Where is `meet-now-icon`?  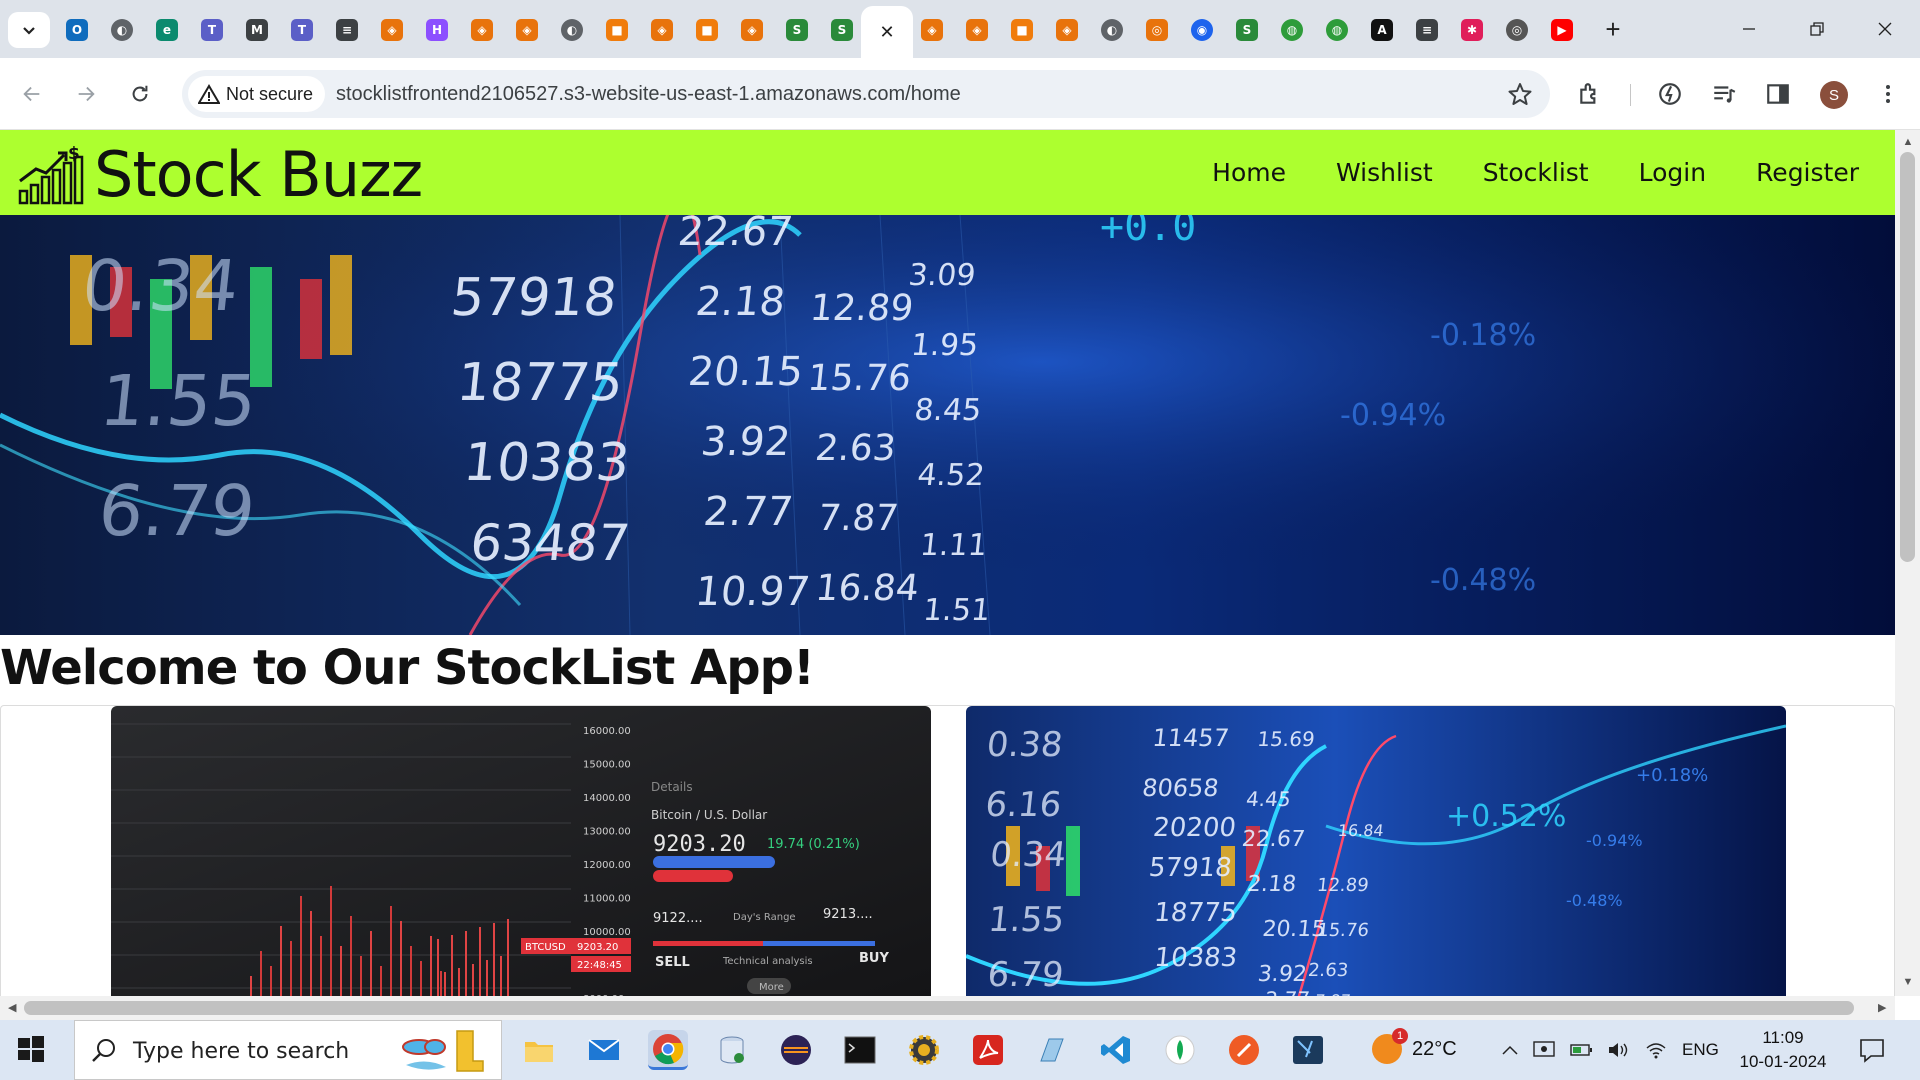 meet-now-icon is located at coordinates (1544, 1050).